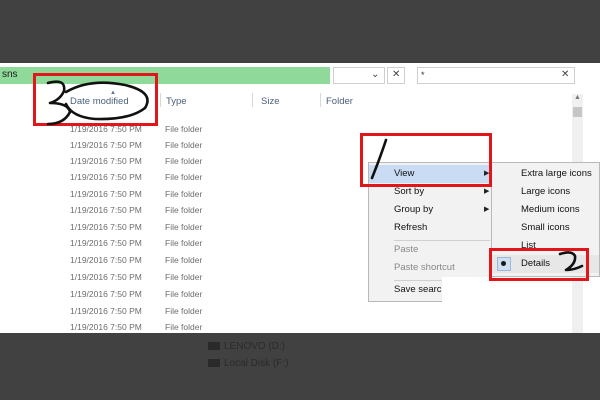 This screenshot has height=400, width=600. Describe the element at coordinates (359, 75) in the screenshot. I see `address-dropdown: ⌄` at that location.